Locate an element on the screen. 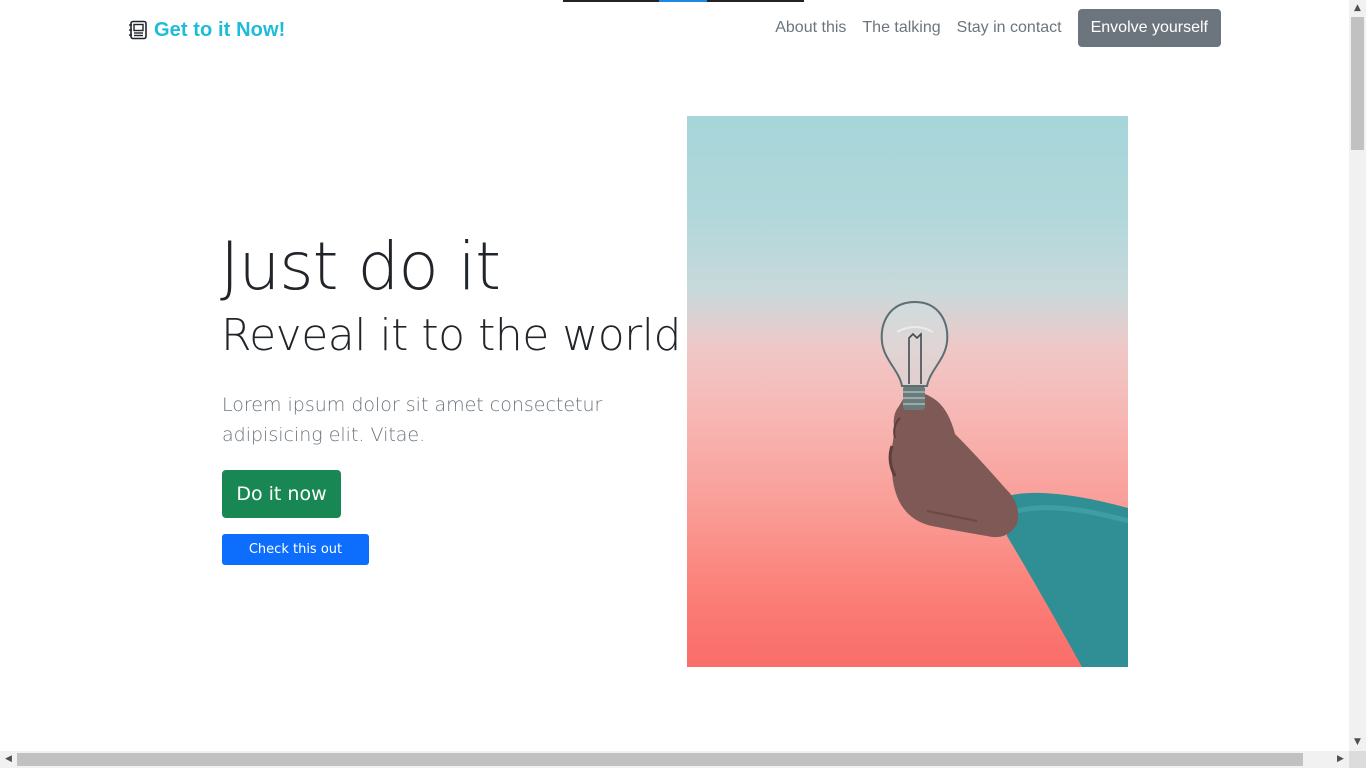 Image resolution: width=1366 pixels, height=768 pixels. top-progress-accent is located at coordinates (683, 1).